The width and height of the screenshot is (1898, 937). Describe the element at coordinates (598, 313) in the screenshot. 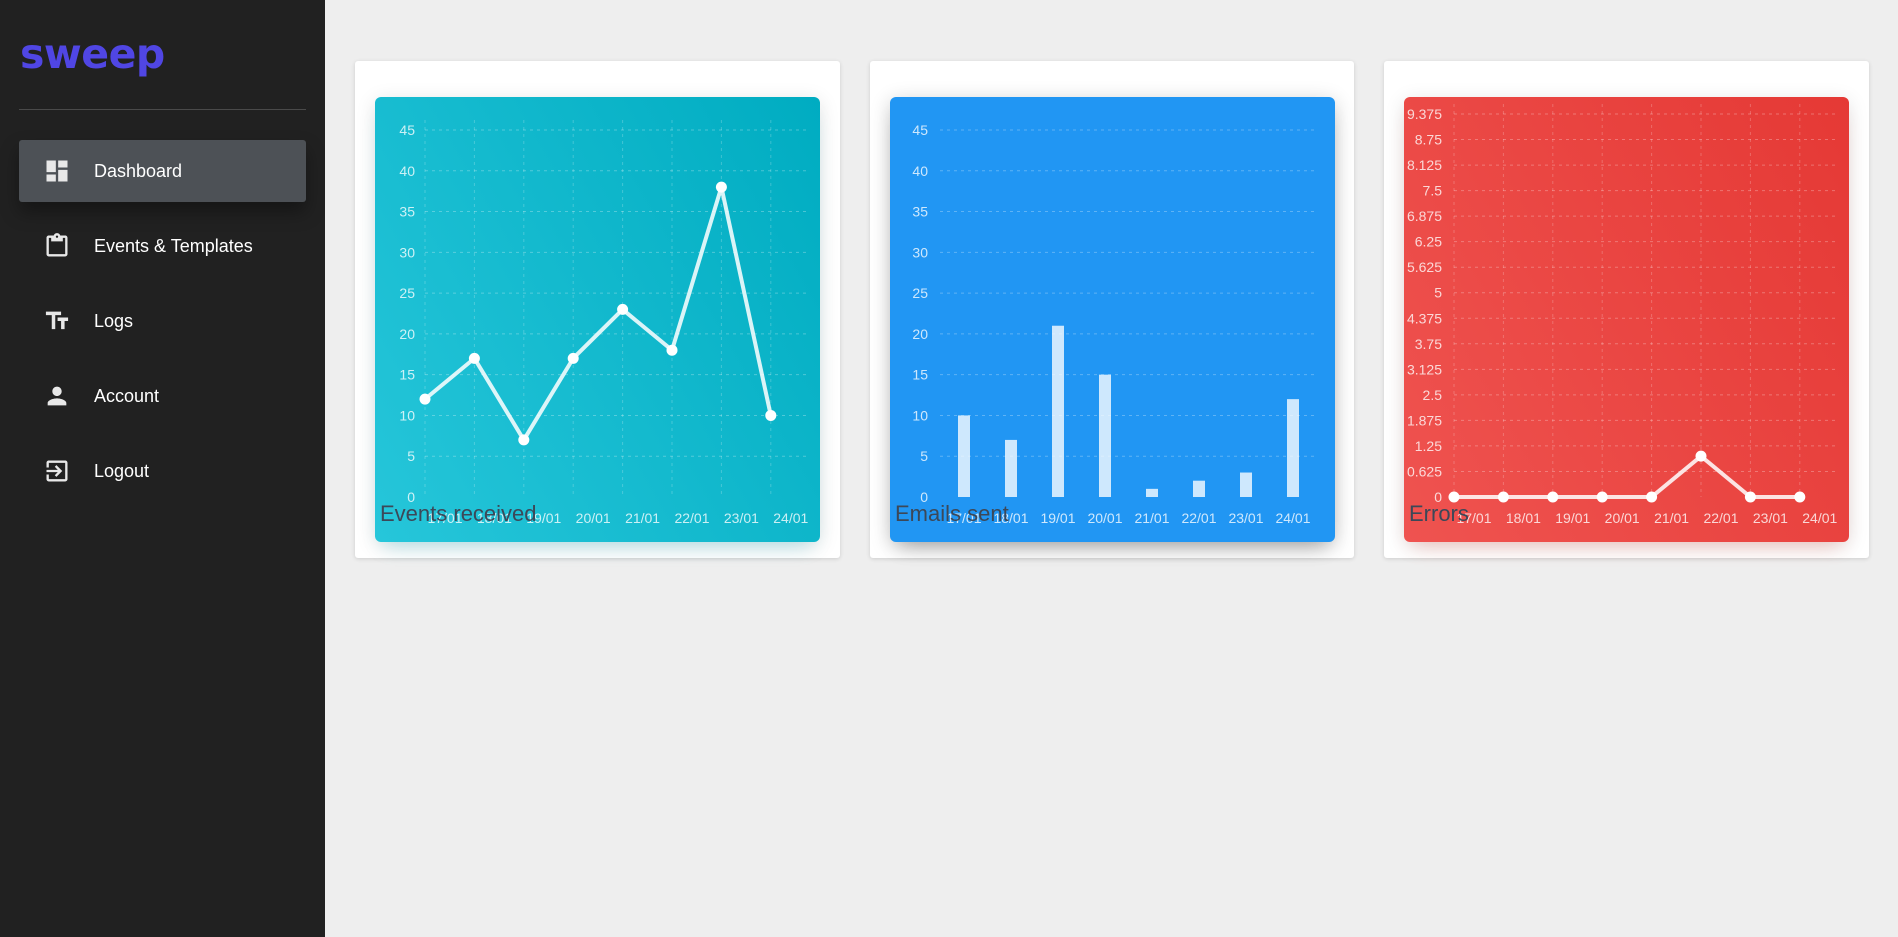

I see `series-line` at that location.